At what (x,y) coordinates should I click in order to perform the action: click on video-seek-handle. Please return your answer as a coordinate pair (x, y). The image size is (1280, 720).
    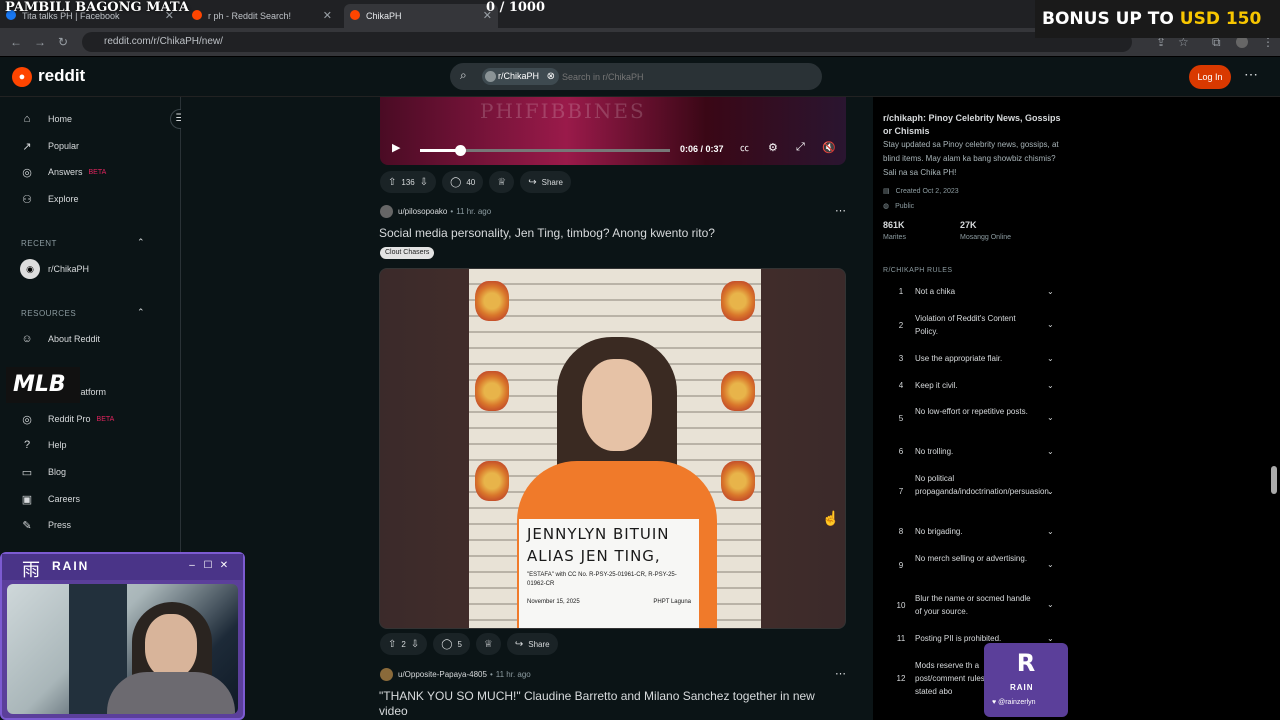
    Looking at the image, I should click on (460, 150).